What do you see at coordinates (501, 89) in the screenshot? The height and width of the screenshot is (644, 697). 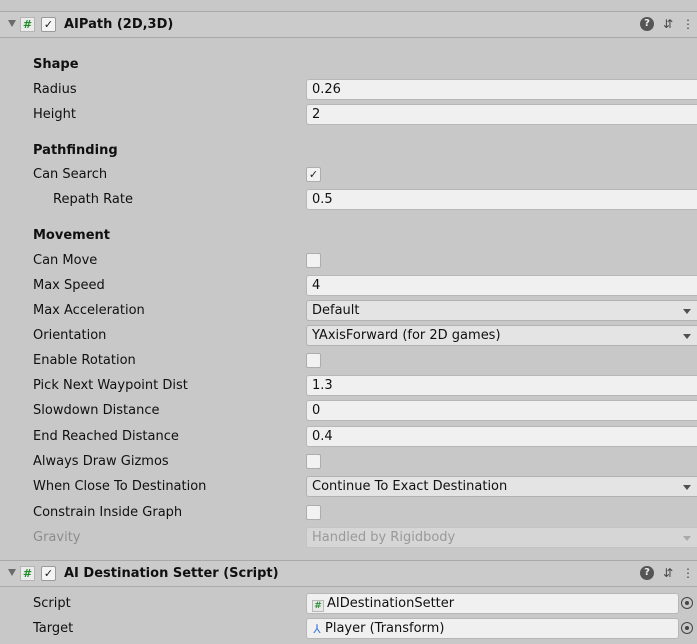 I see `radius-field: 0.26` at bounding box center [501, 89].